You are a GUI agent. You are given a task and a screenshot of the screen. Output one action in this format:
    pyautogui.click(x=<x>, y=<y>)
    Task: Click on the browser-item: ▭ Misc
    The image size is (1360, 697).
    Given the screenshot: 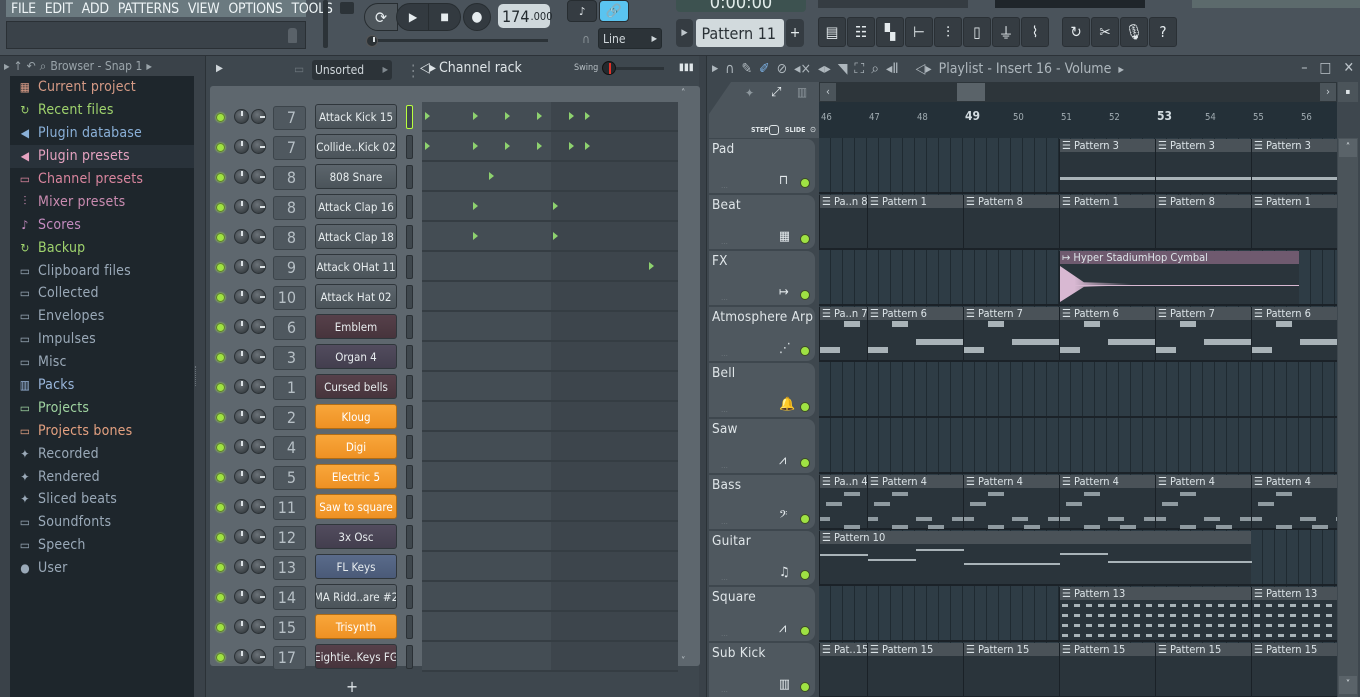 What is the action you would take?
    pyautogui.click(x=102, y=362)
    